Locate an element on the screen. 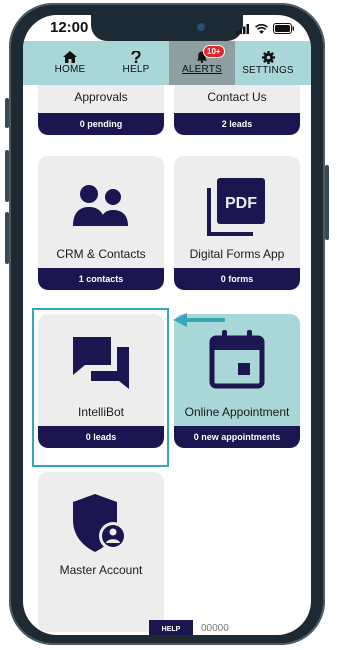 The image size is (337, 650). svg-text: PDF is located at coordinates (241, 203).